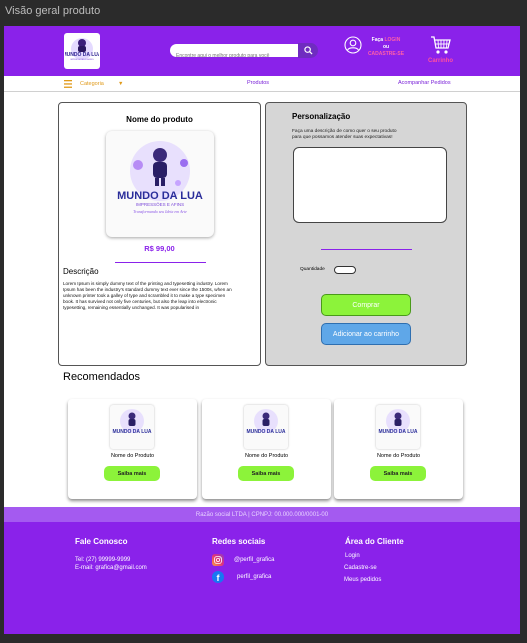  Describe the element at coordinates (239, 541) in the screenshot. I see `social-heading: Redes sociais` at that location.